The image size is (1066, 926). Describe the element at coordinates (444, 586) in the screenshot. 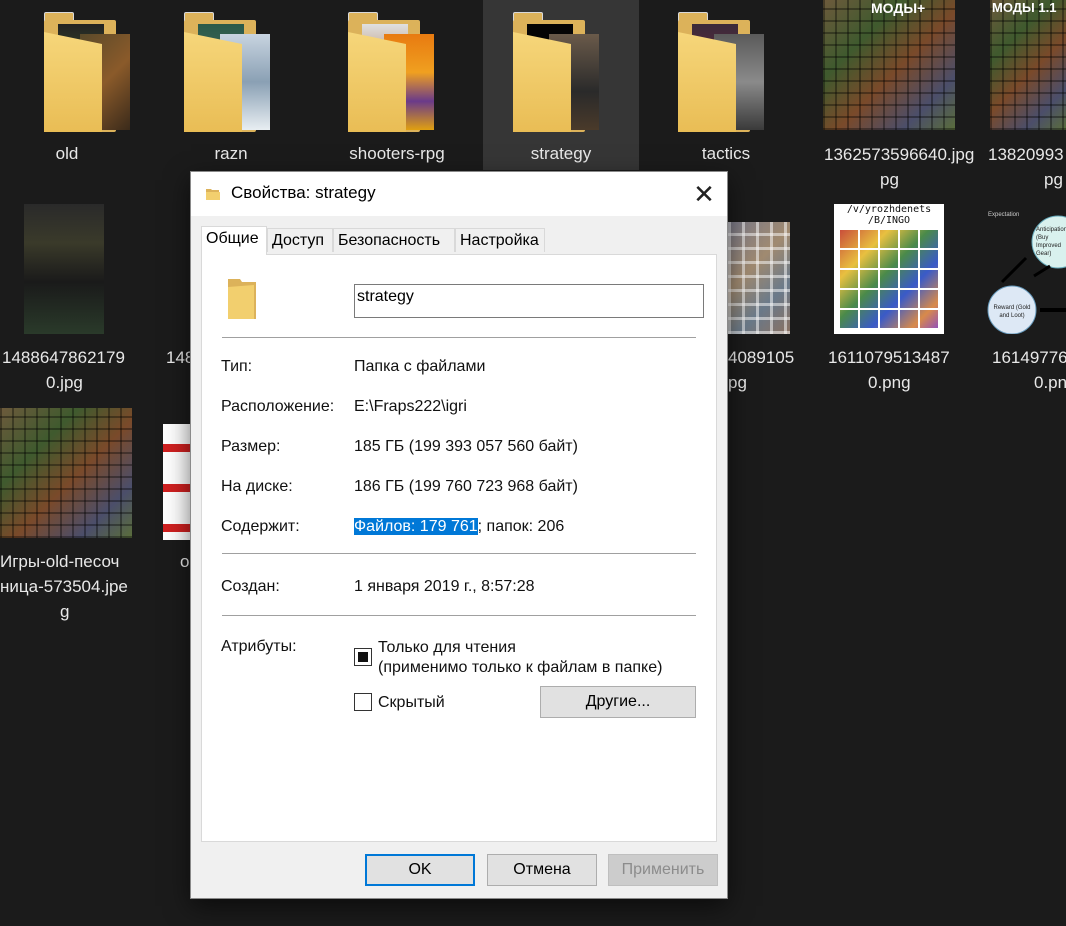

I see `created-value: 1 января 2019 г., 8:57:28` at that location.